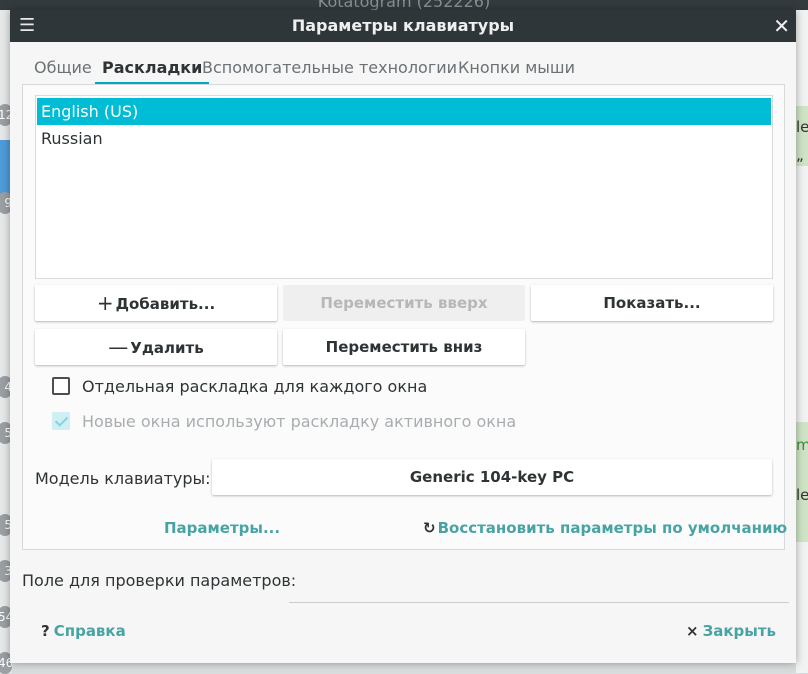 This screenshot has height=674, width=808. Describe the element at coordinates (105, 303) in the screenshot. I see `plus-icon: +` at that location.